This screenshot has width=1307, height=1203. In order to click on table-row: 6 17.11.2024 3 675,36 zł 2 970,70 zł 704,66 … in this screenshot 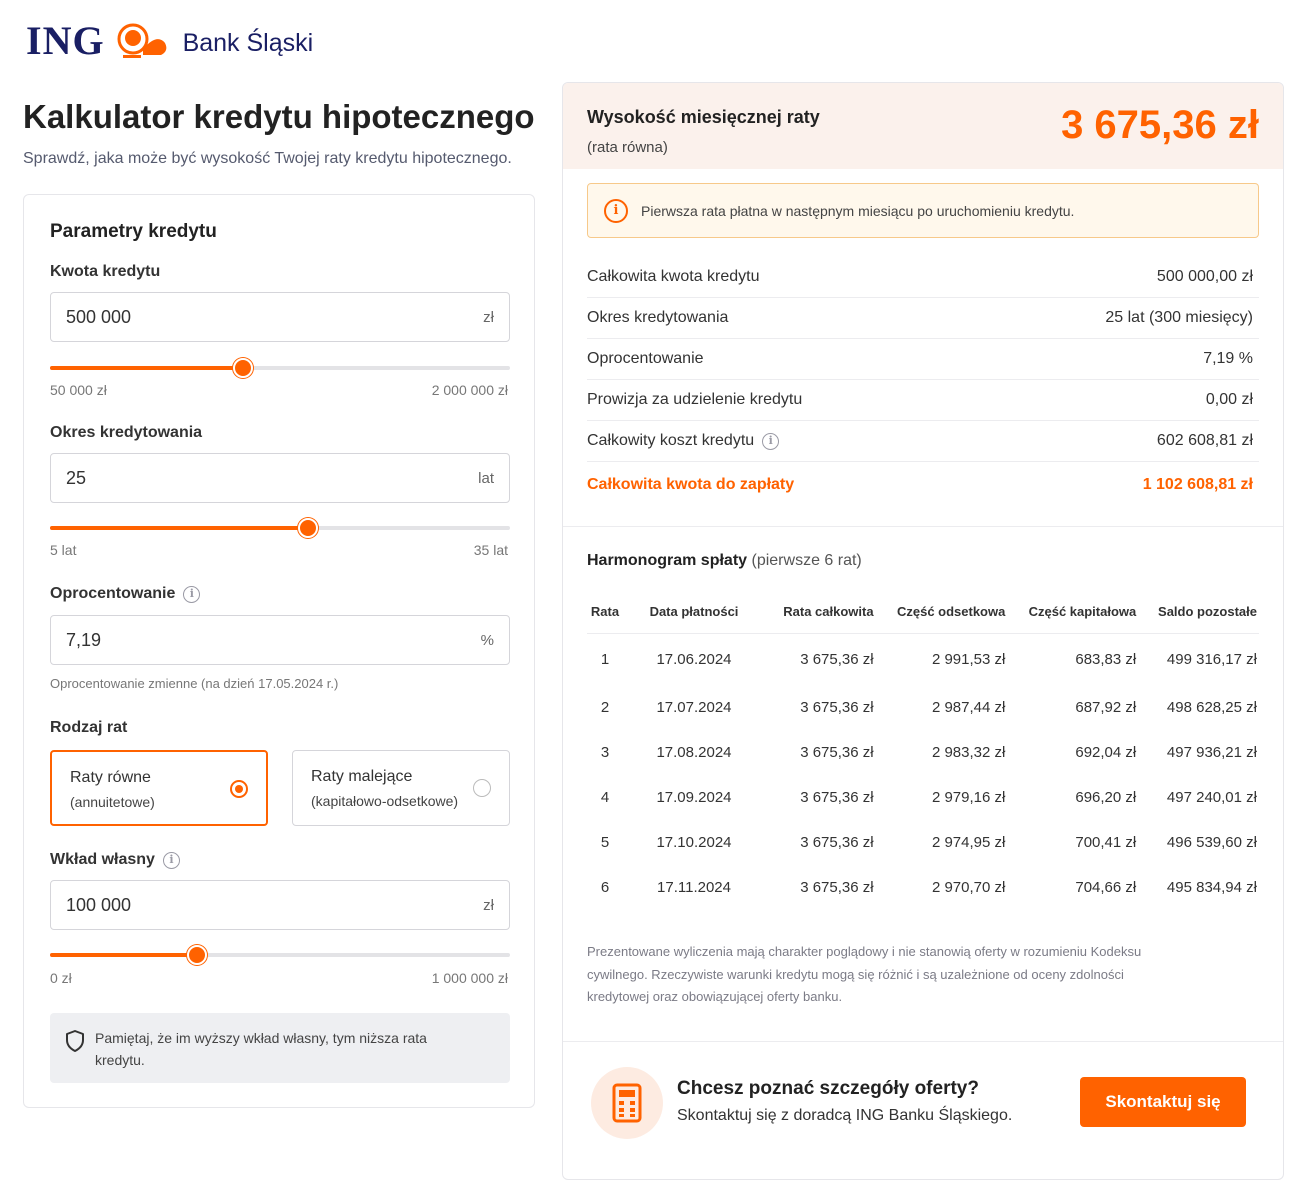, I will do `click(928, 887)`.